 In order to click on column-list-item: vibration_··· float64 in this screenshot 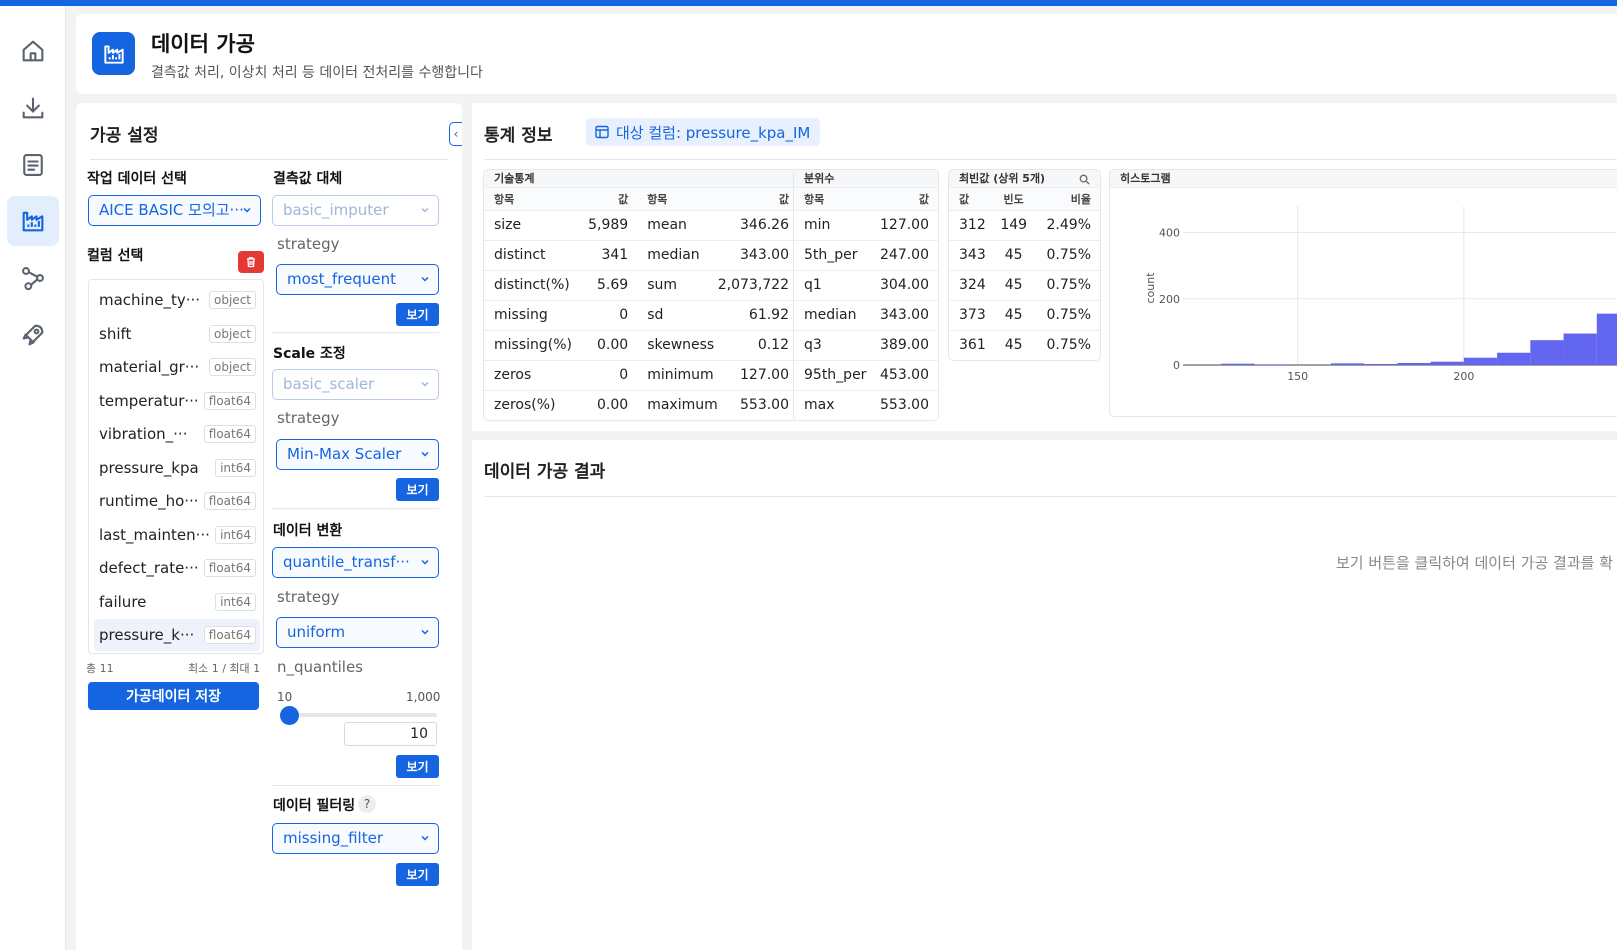, I will do `click(177, 434)`.